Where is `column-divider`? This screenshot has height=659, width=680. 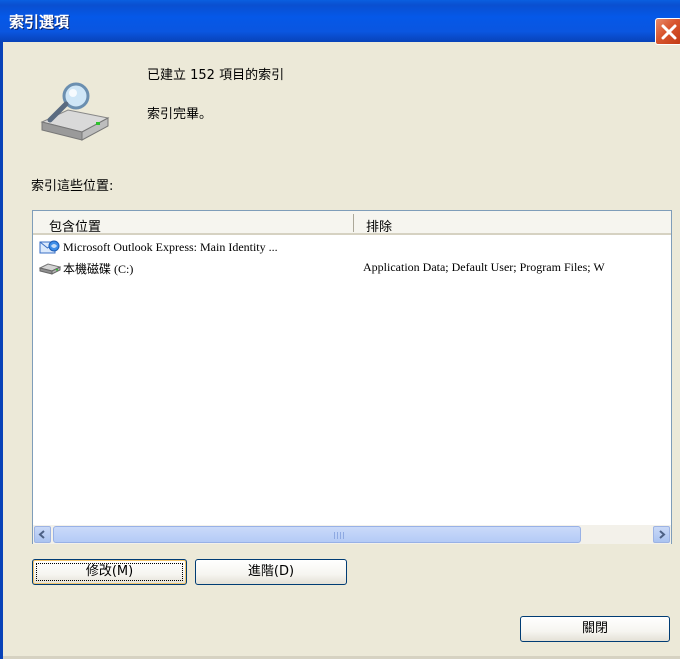
column-divider is located at coordinates (353, 223).